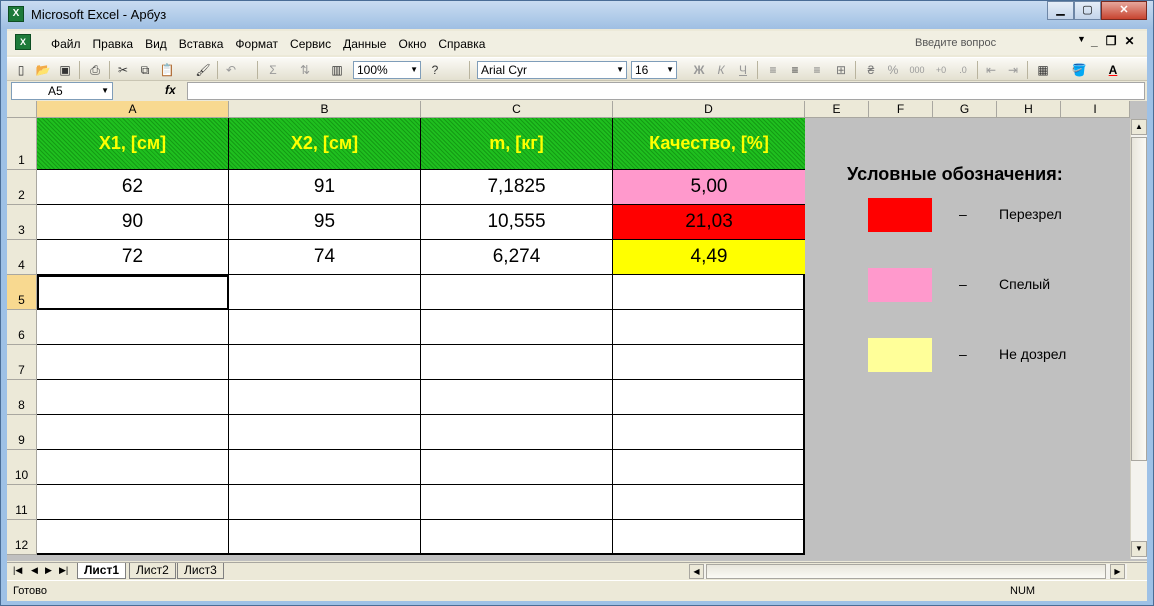 Image resolution: width=1154 pixels, height=606 pixels. Describe the element at coordinates (1113, 70) in the screenshot. I see `font-color-icon: A` at that location.